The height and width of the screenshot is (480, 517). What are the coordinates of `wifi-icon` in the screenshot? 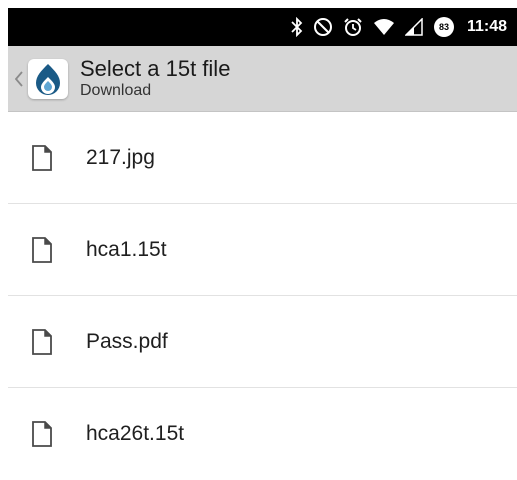 It's located at (384, 27).